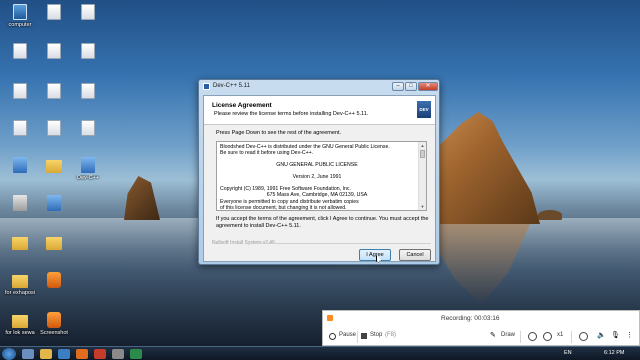 The image size is (640, 360). Describe the element at coordinates (601, 336) in the screenshot. I see `speaker-icon: 🔈` at that location.